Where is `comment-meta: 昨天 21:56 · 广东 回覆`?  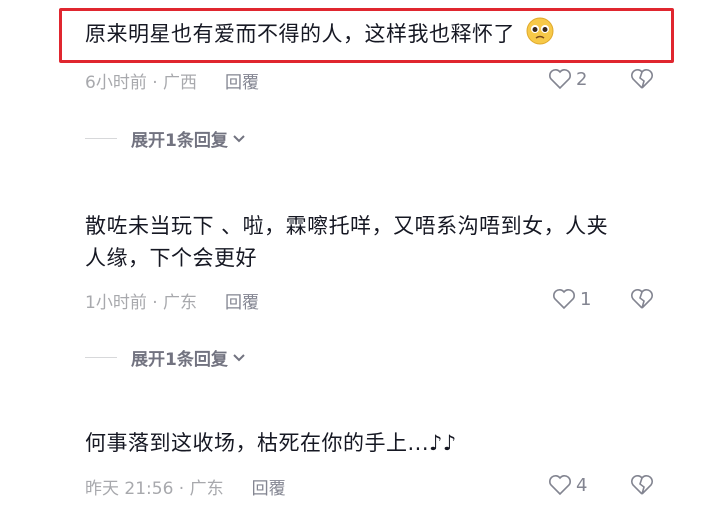 comment-meta: 昨天 21:56 · 广东 回覆 is located at coordinates (185, 486).